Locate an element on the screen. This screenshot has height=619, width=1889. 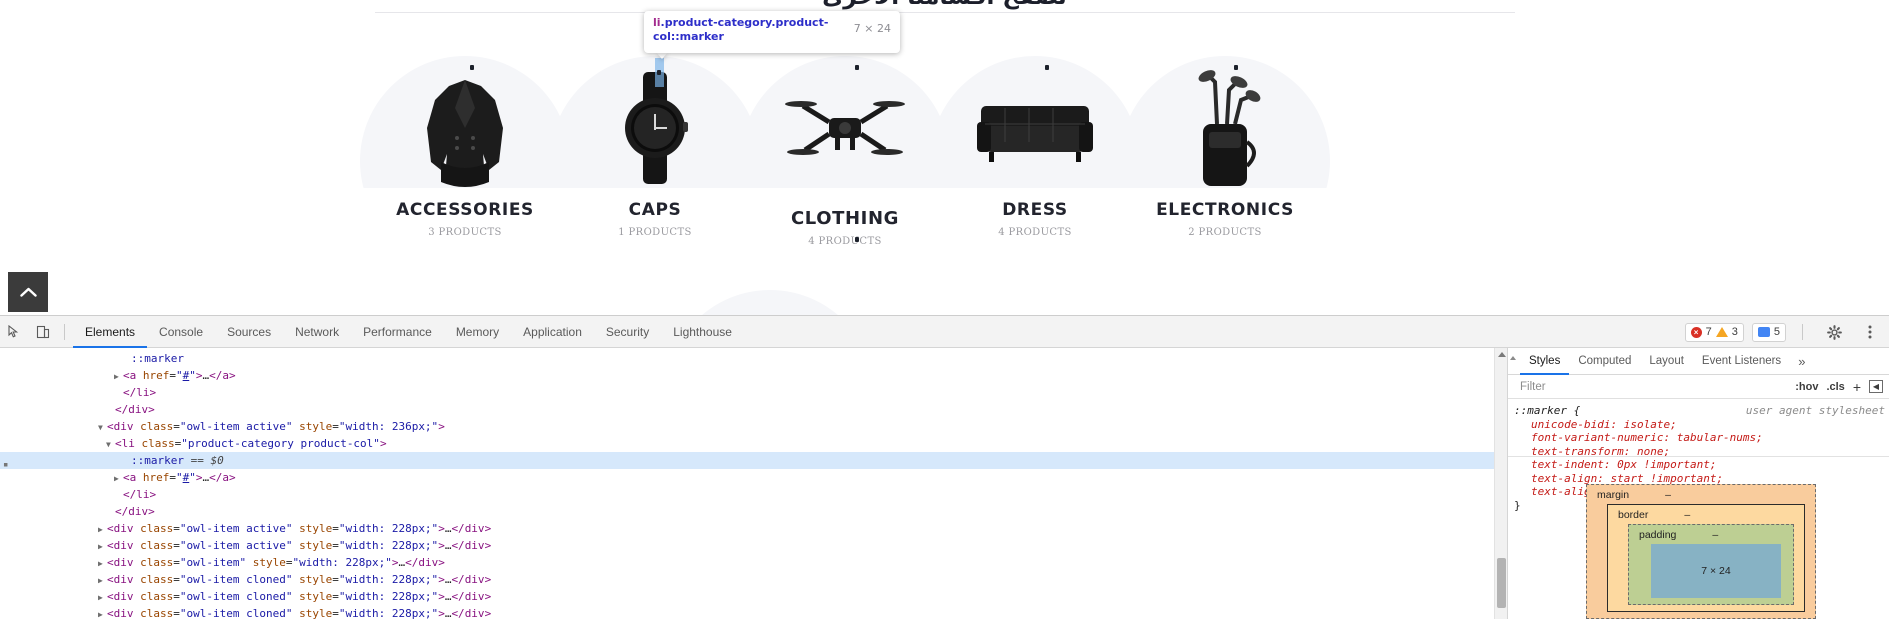
css-property: font-variant-numeric is located at coordinates (1597, 437).